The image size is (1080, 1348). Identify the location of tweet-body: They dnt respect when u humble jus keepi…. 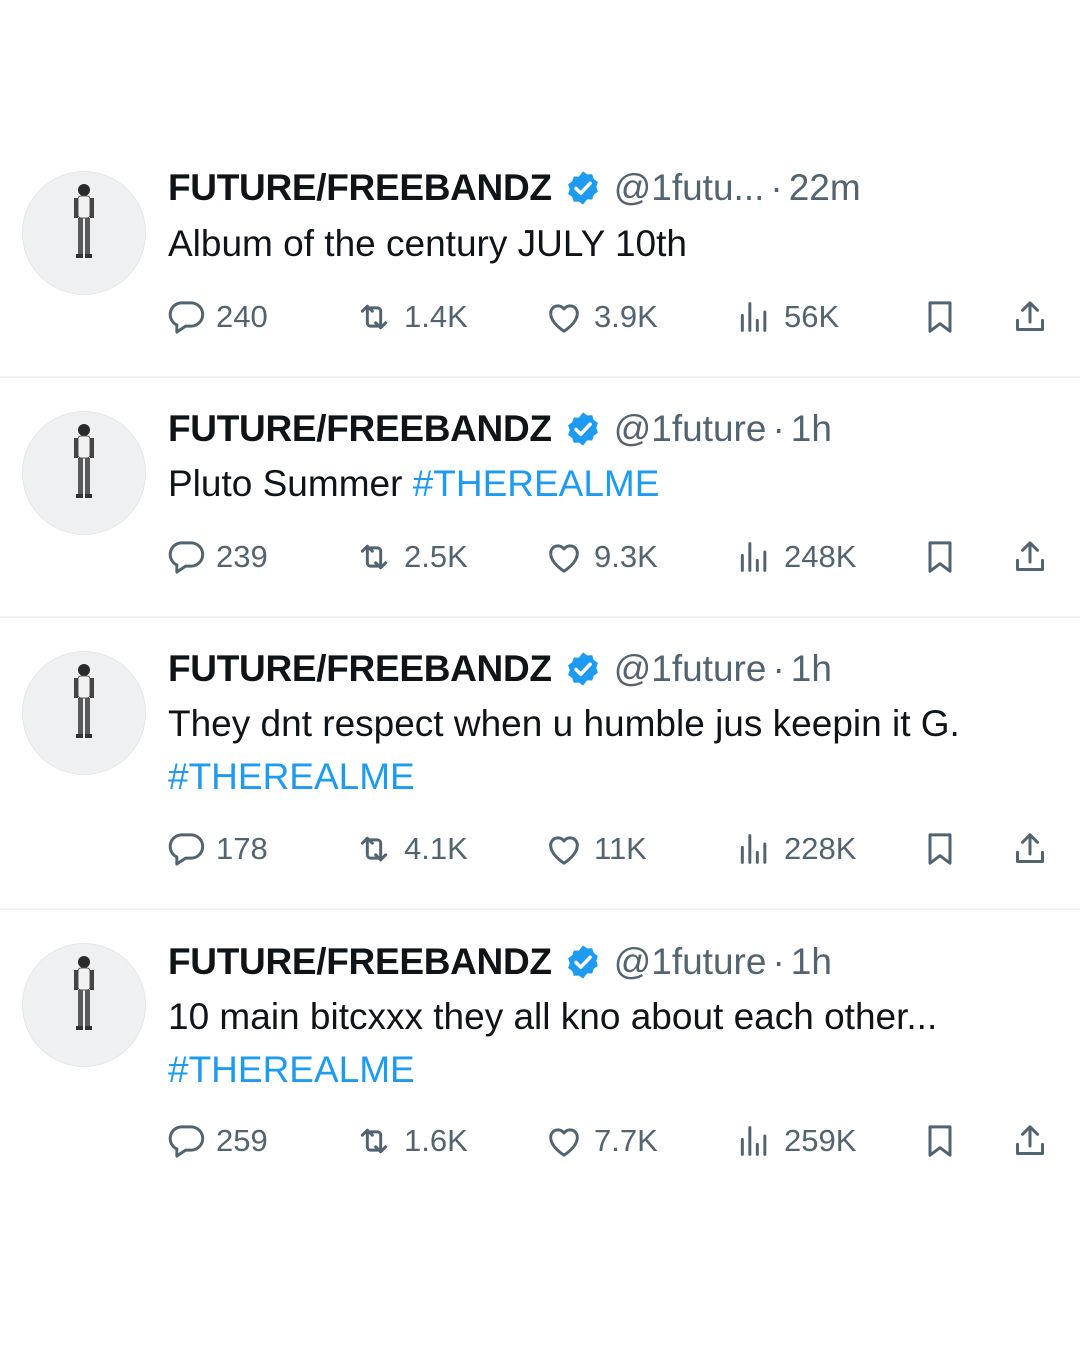
(564, 723).